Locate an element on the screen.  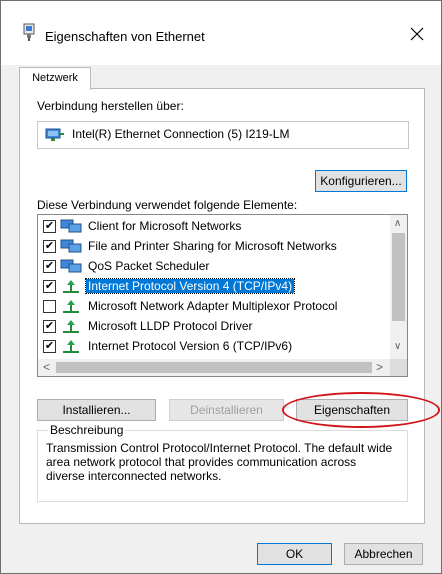
close-icon is located at coordinates (417, 35).